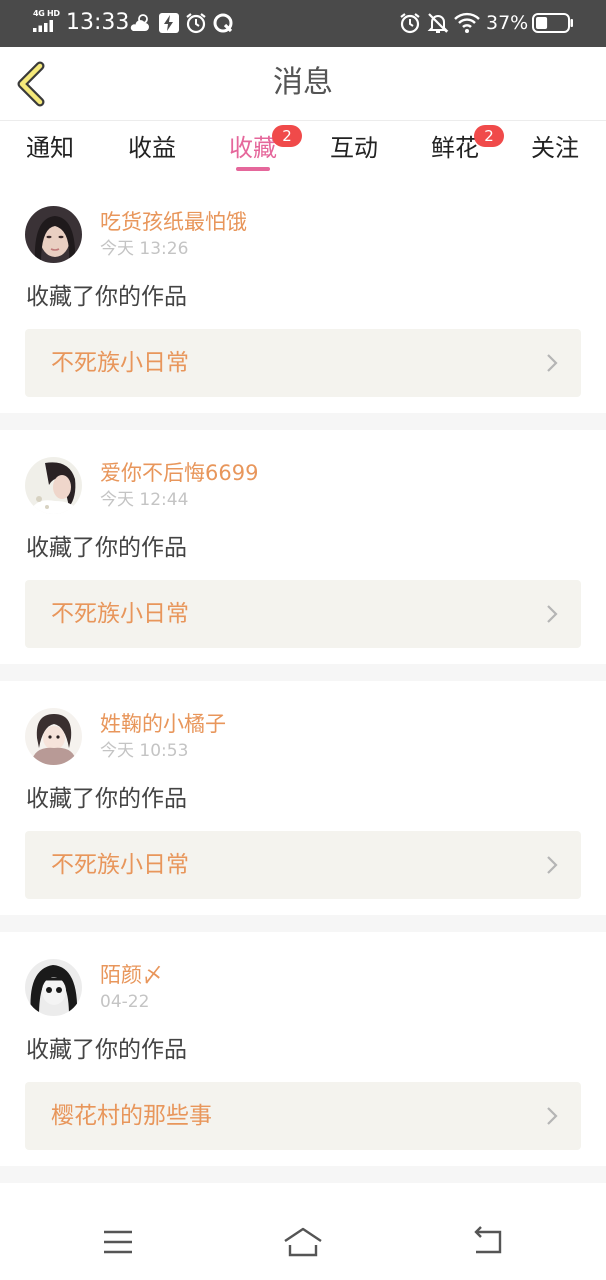 Image resolution: width=606 pixels, height=1280 pixels. I want to click on q-app-icon, so click(223, 23).